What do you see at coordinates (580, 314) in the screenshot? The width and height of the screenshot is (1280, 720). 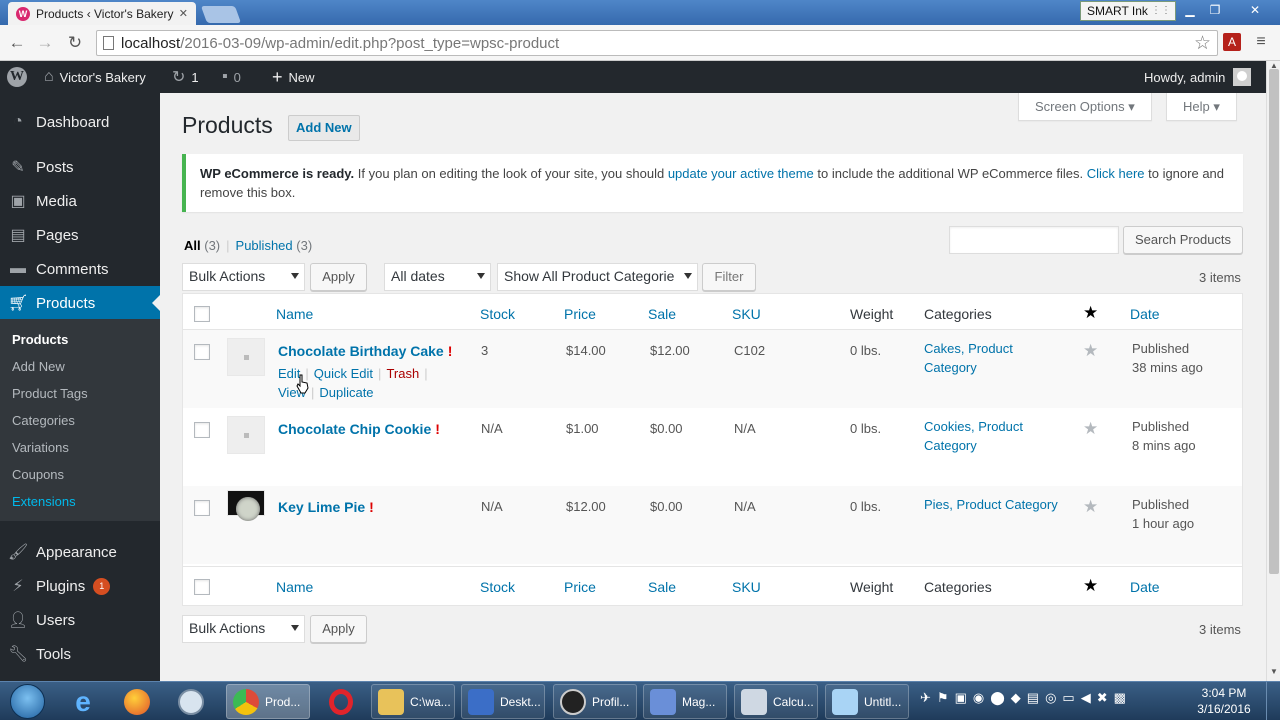 I see `column-header-price: Price` at bounding box center [580, 314].